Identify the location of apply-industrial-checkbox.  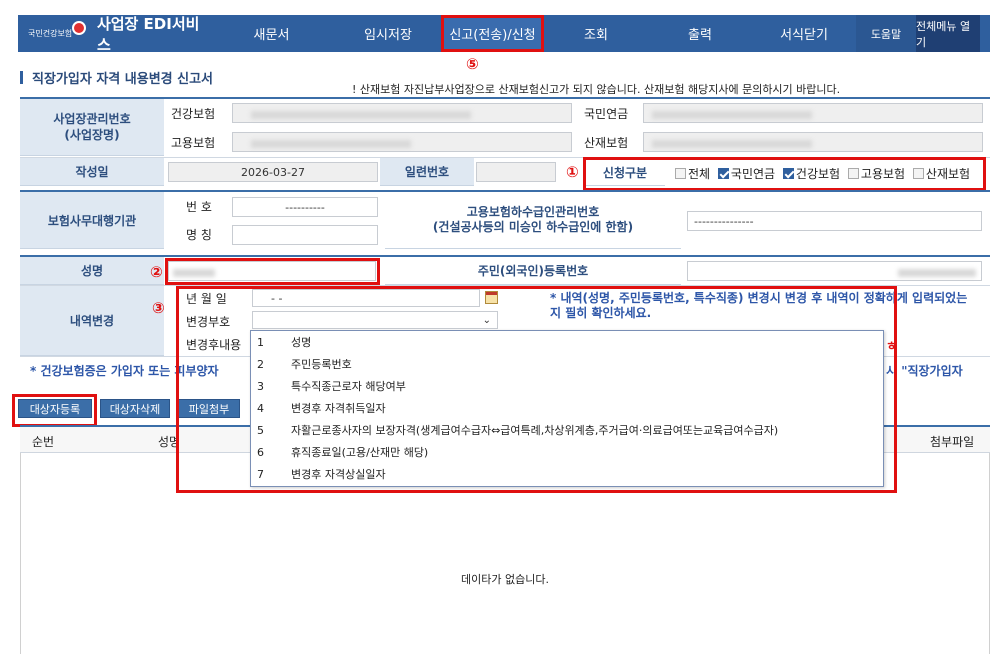
(918, 173).